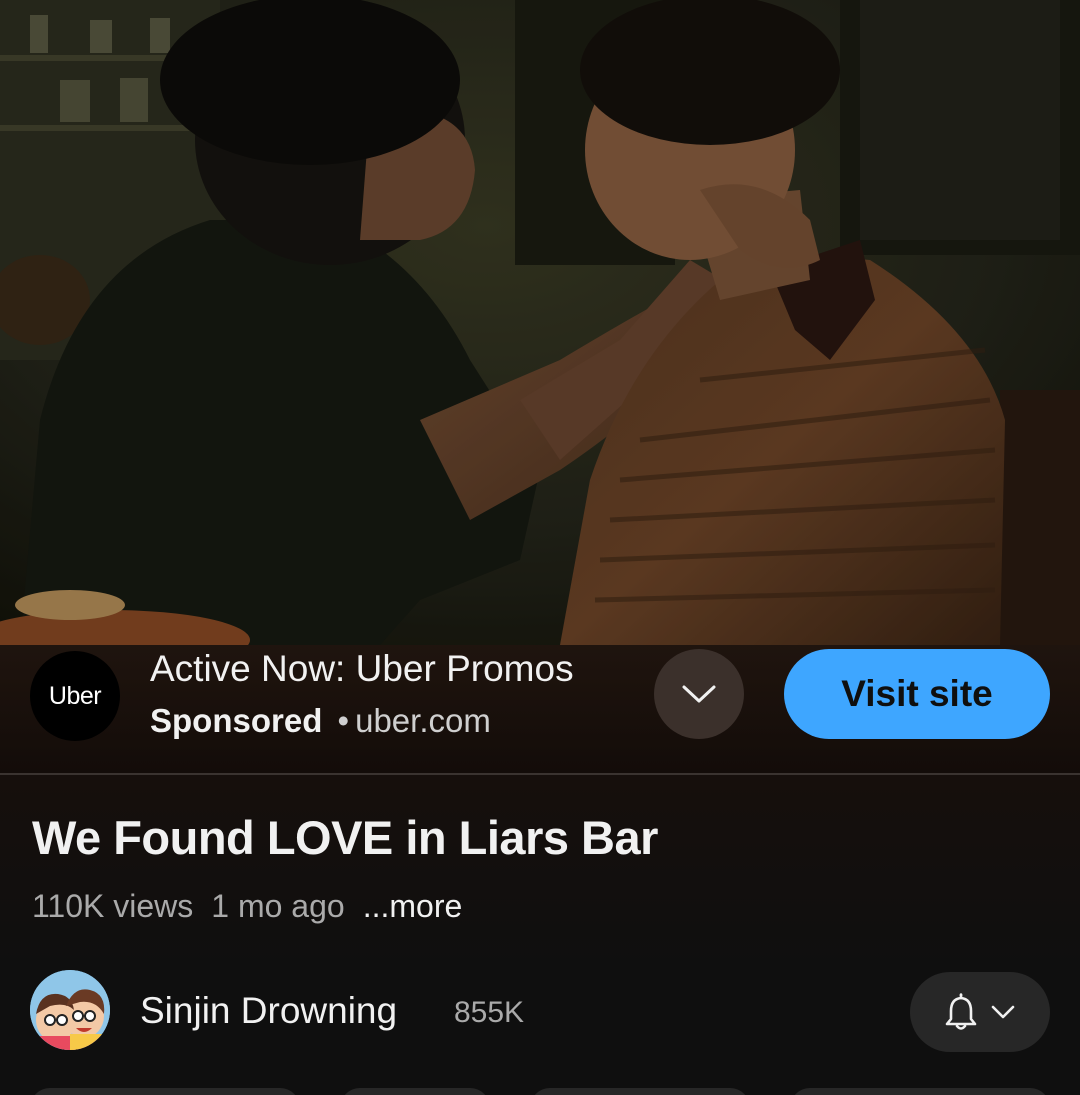  I want to click on notification-button, so click(980, 1012).